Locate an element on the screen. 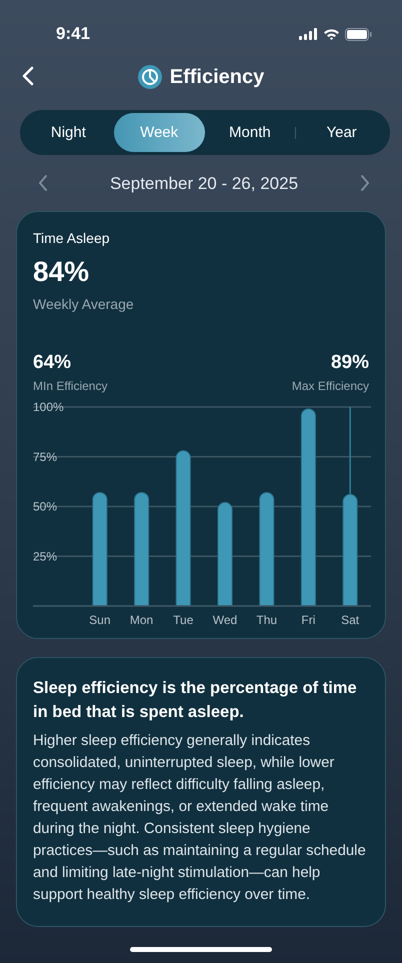 The width and height of the screenshot is (402, 963). stat-label: Max Efficiency is located at coordinates (330, 386).